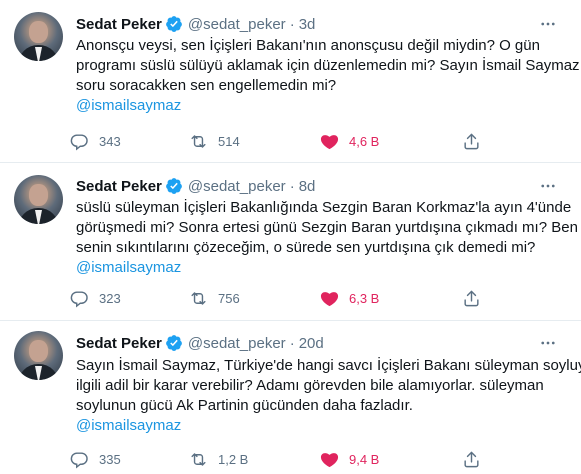  Describe the element at coordinates (229, 141) in the screenshot. I see `retweet-count: 514` at that location.